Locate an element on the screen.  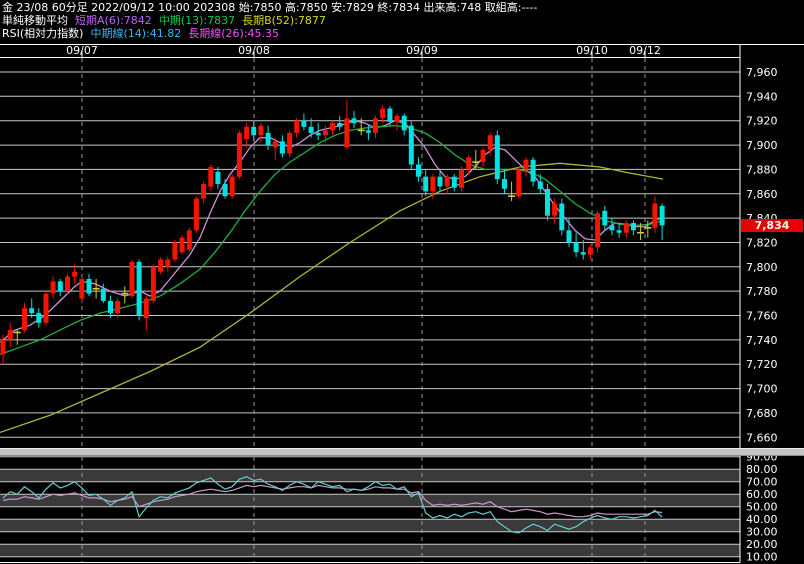
rsi-shaded-bands is located at coordinates (370, 513).